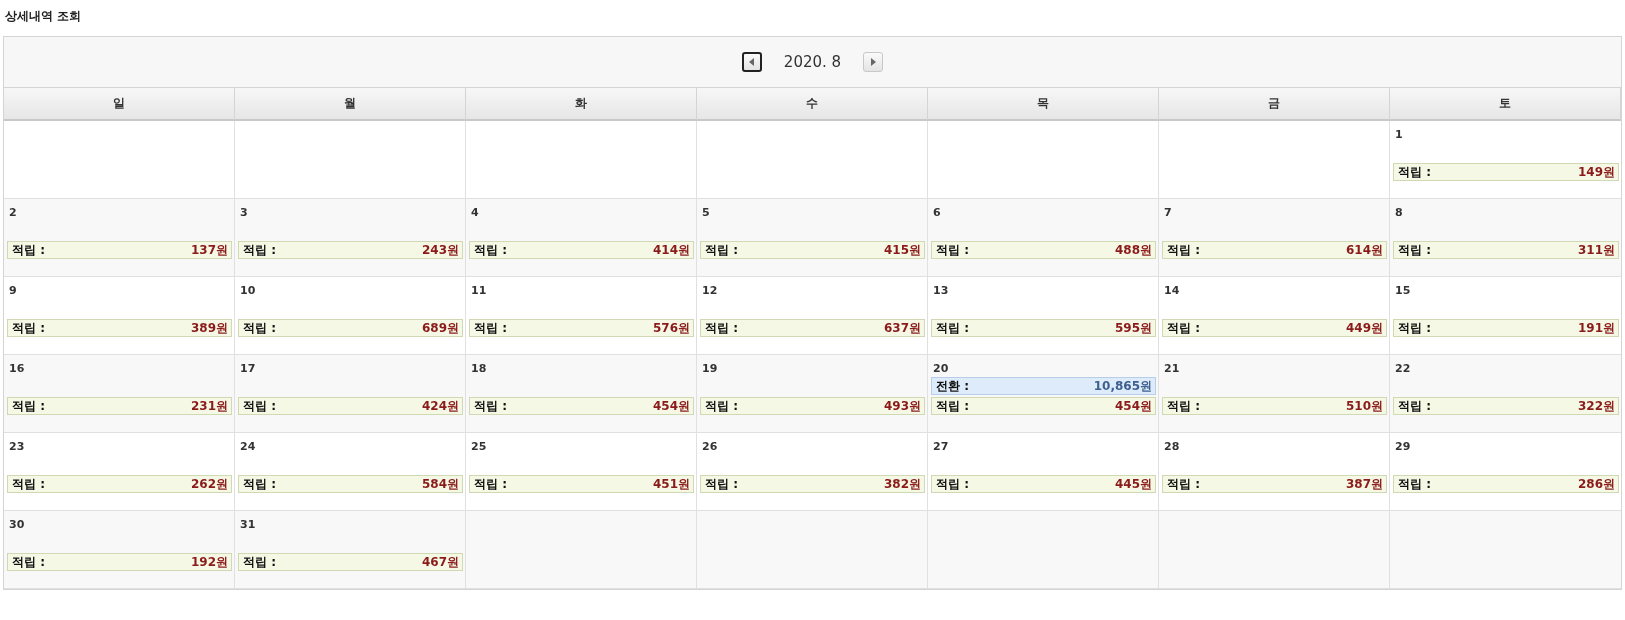 This screenshot has width=1625, height=620. What do you see at coordinates (581, 394) in the screenshot?
I see `day-cell: 18 적립 : 454원` at bounding box center [581, 394].